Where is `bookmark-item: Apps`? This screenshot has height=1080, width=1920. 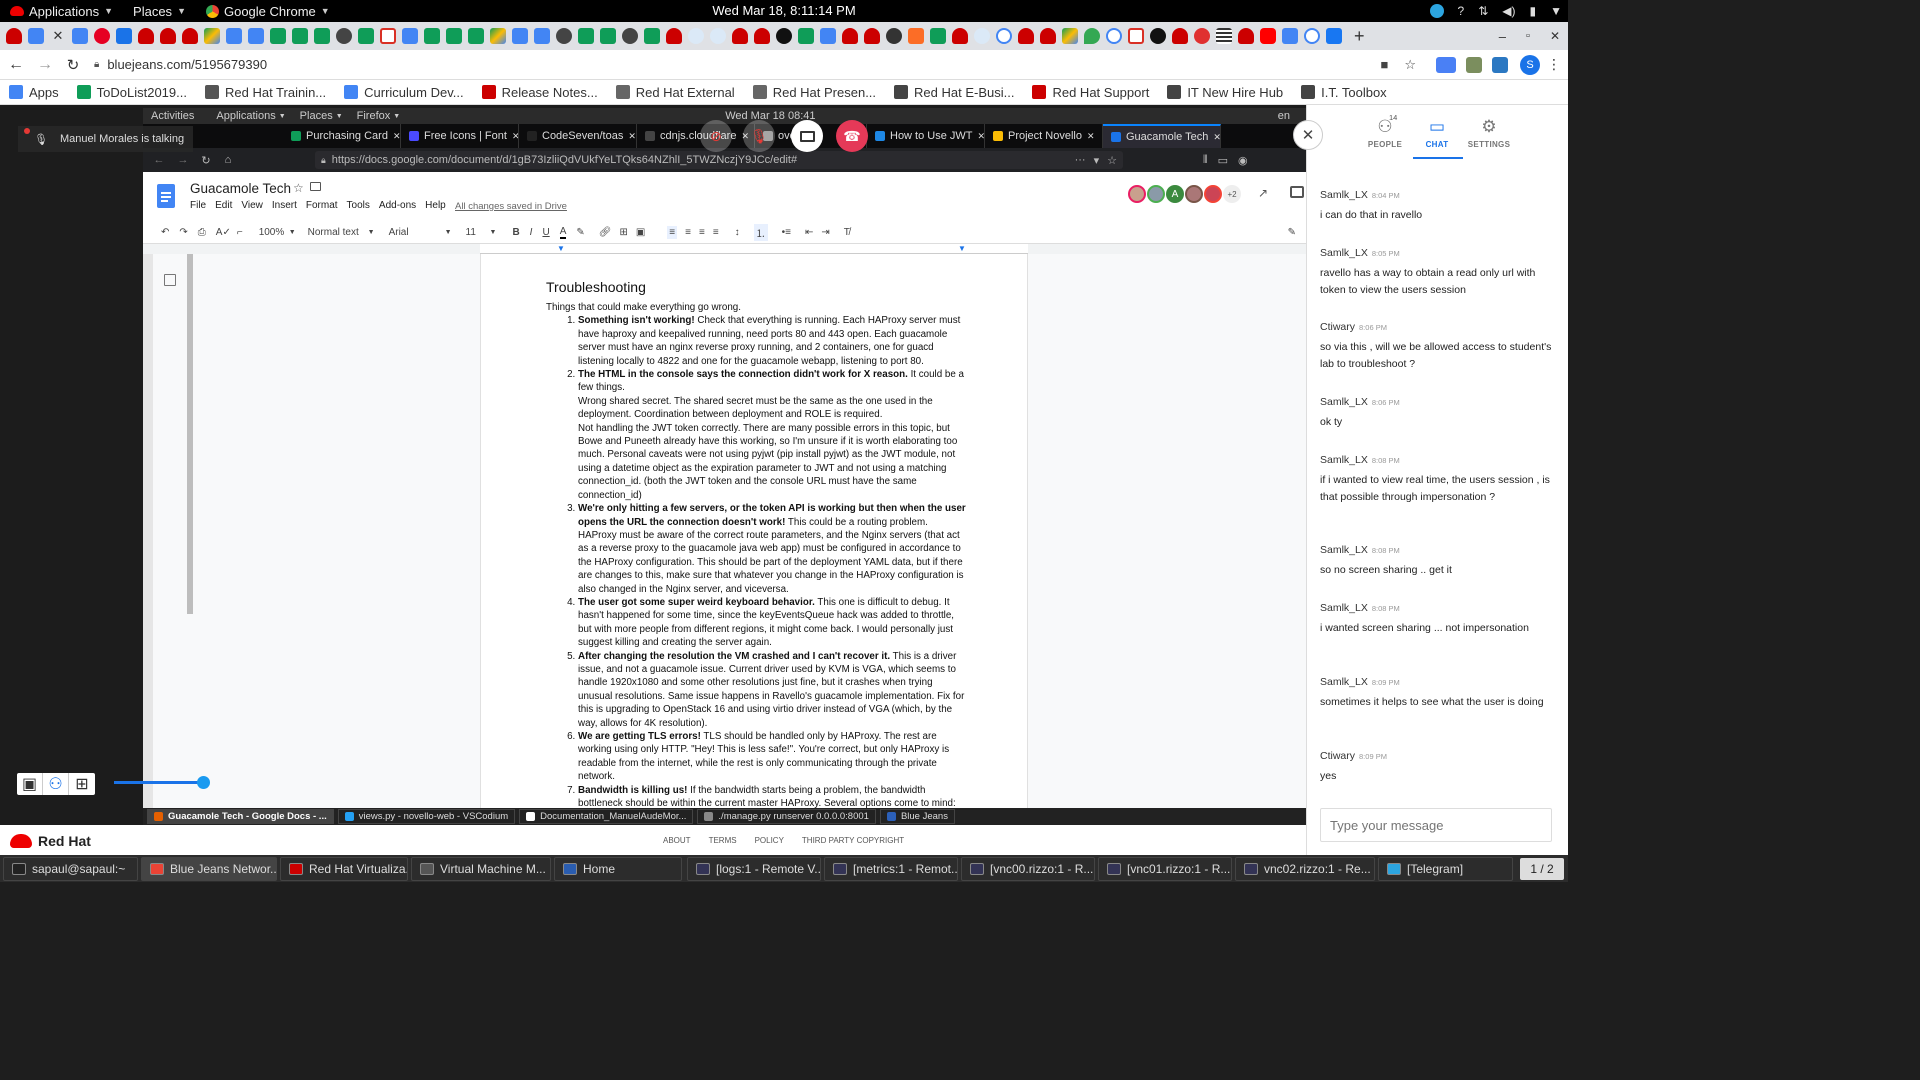 bookmark-item: Apps is located at coordinates (34, 92).